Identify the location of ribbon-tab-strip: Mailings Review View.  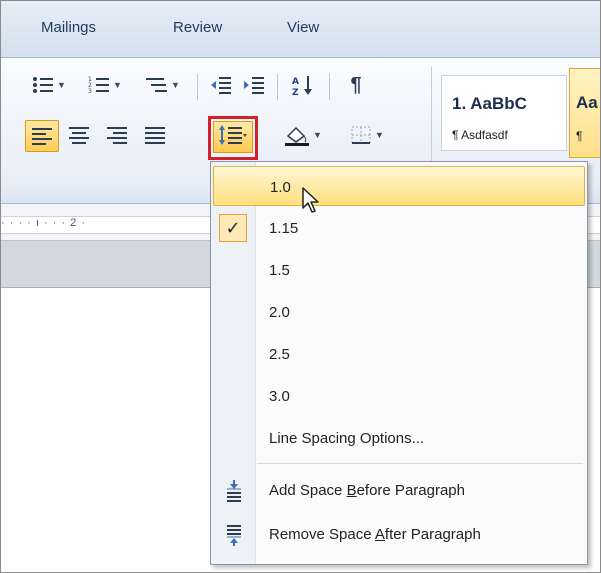
(300, 29).